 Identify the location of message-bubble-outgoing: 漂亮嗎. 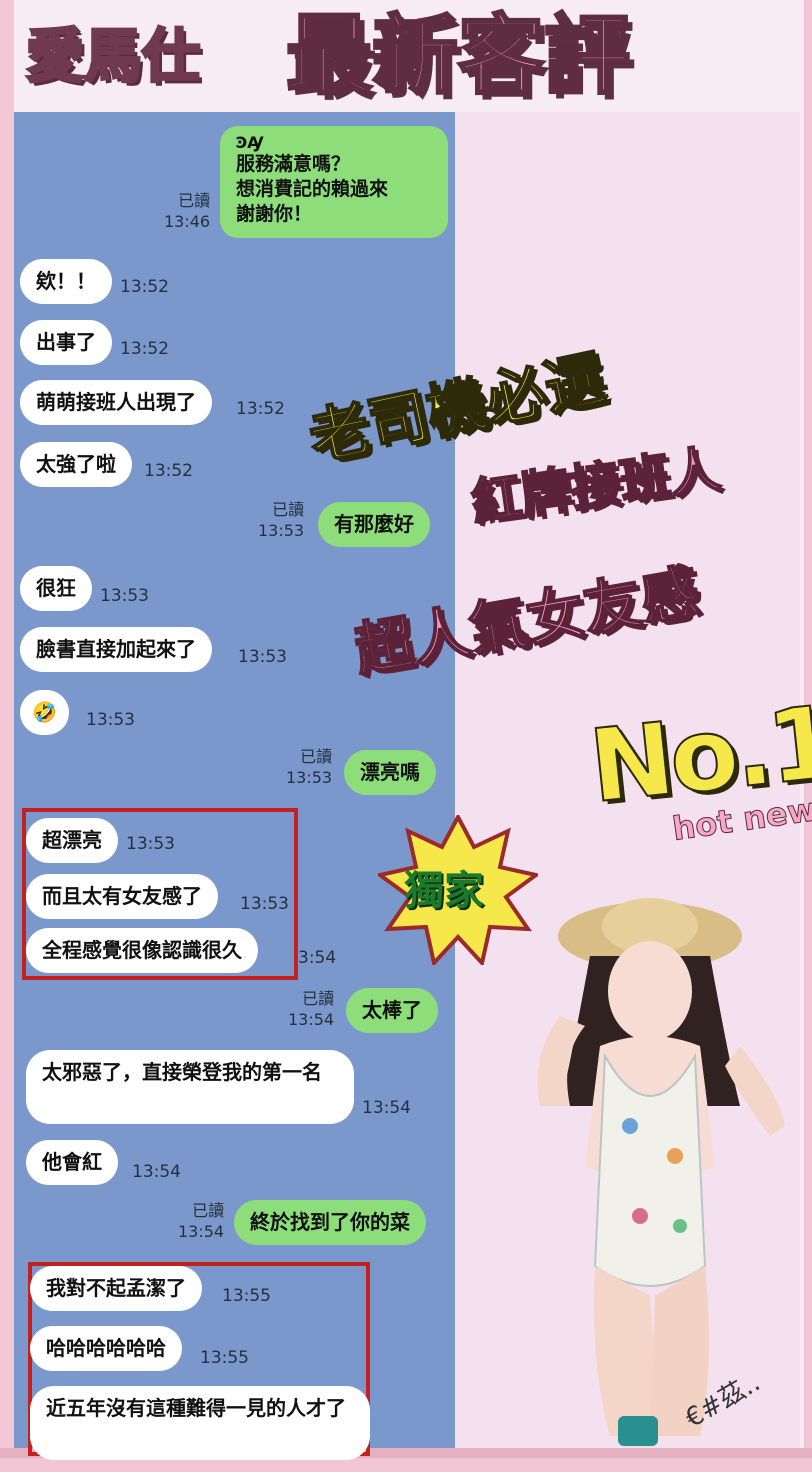
(390, 772).